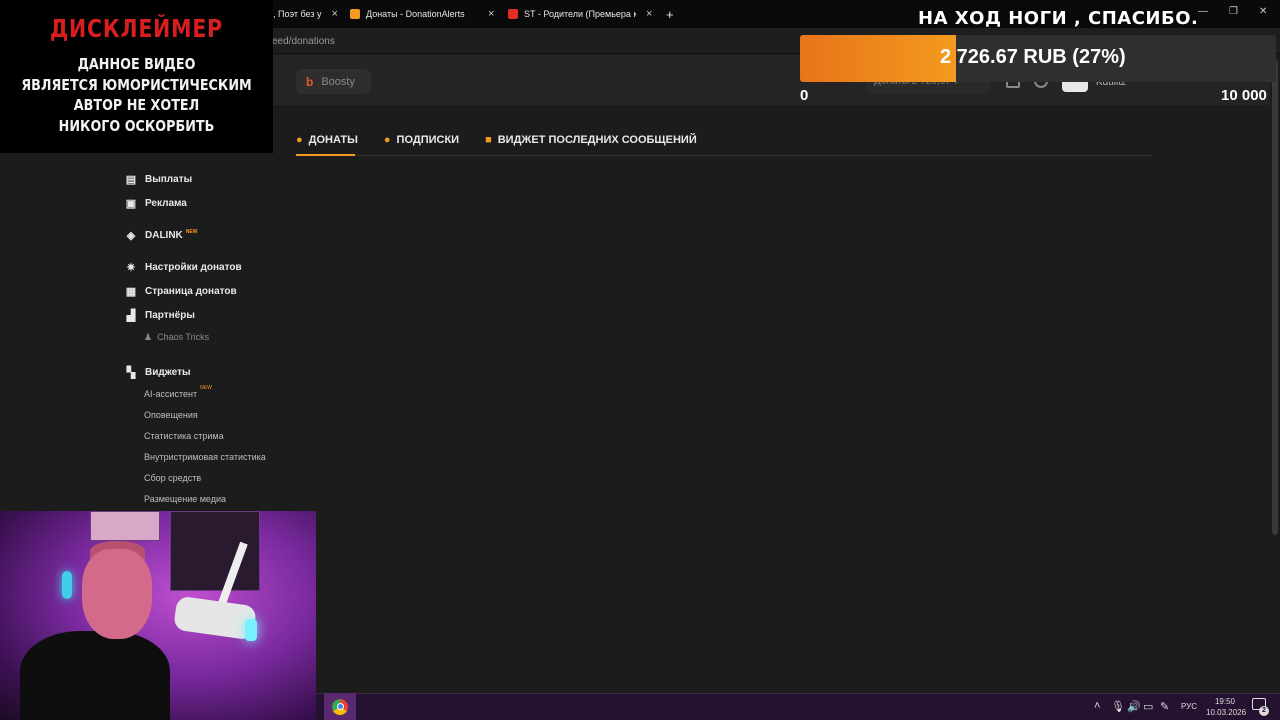 The width and height of the screenshot is (1280, 720). Describe the element at coordinates (325, 155) in the screenshot. I see `active-tab-indicator` at that location.